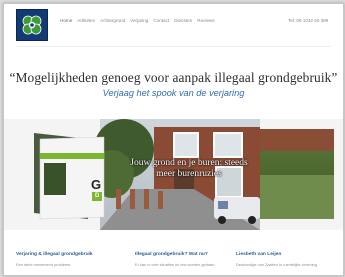 This screenshot has height=277, width=345. What do you see at coordinates (173, 93) in the screenshot?
I see `hero-tagline: Verjaag het spook van de verjaring` at bounding box center [173, 93].